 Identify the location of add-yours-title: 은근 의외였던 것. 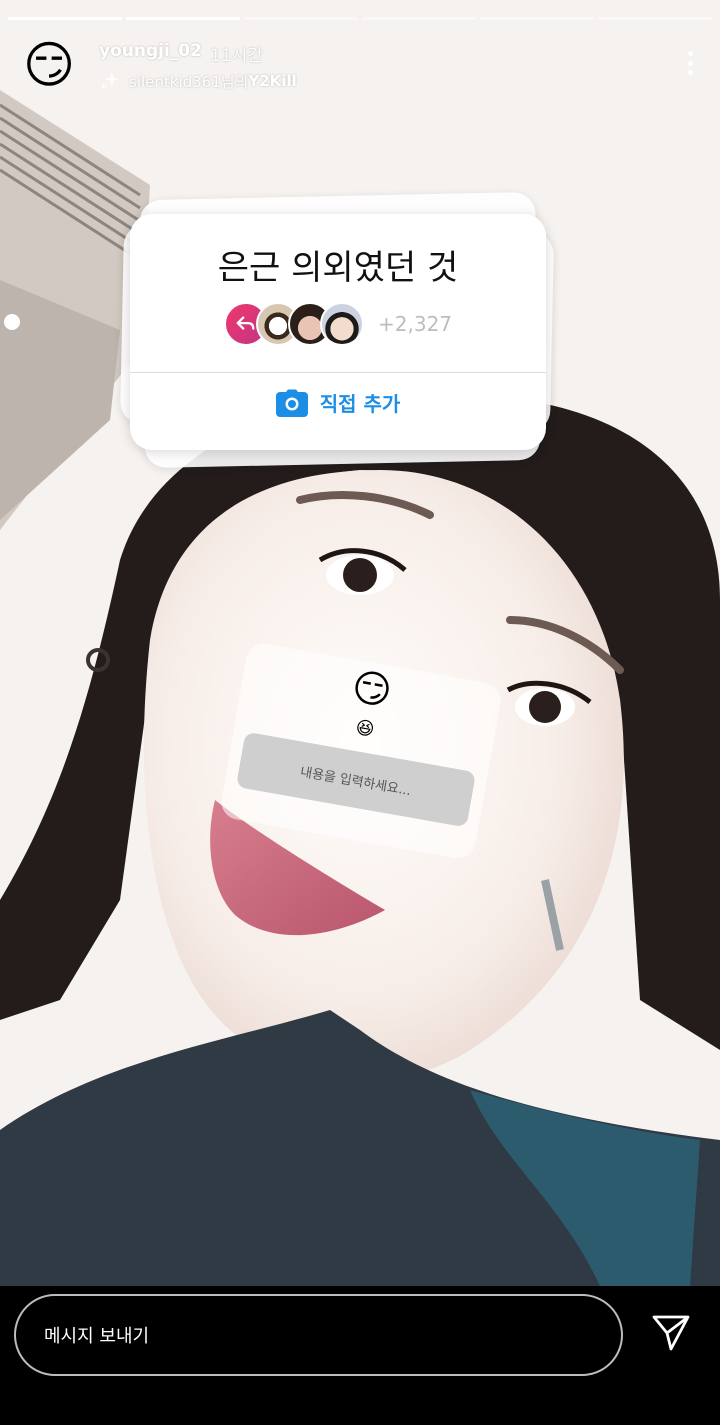
(338, 268).